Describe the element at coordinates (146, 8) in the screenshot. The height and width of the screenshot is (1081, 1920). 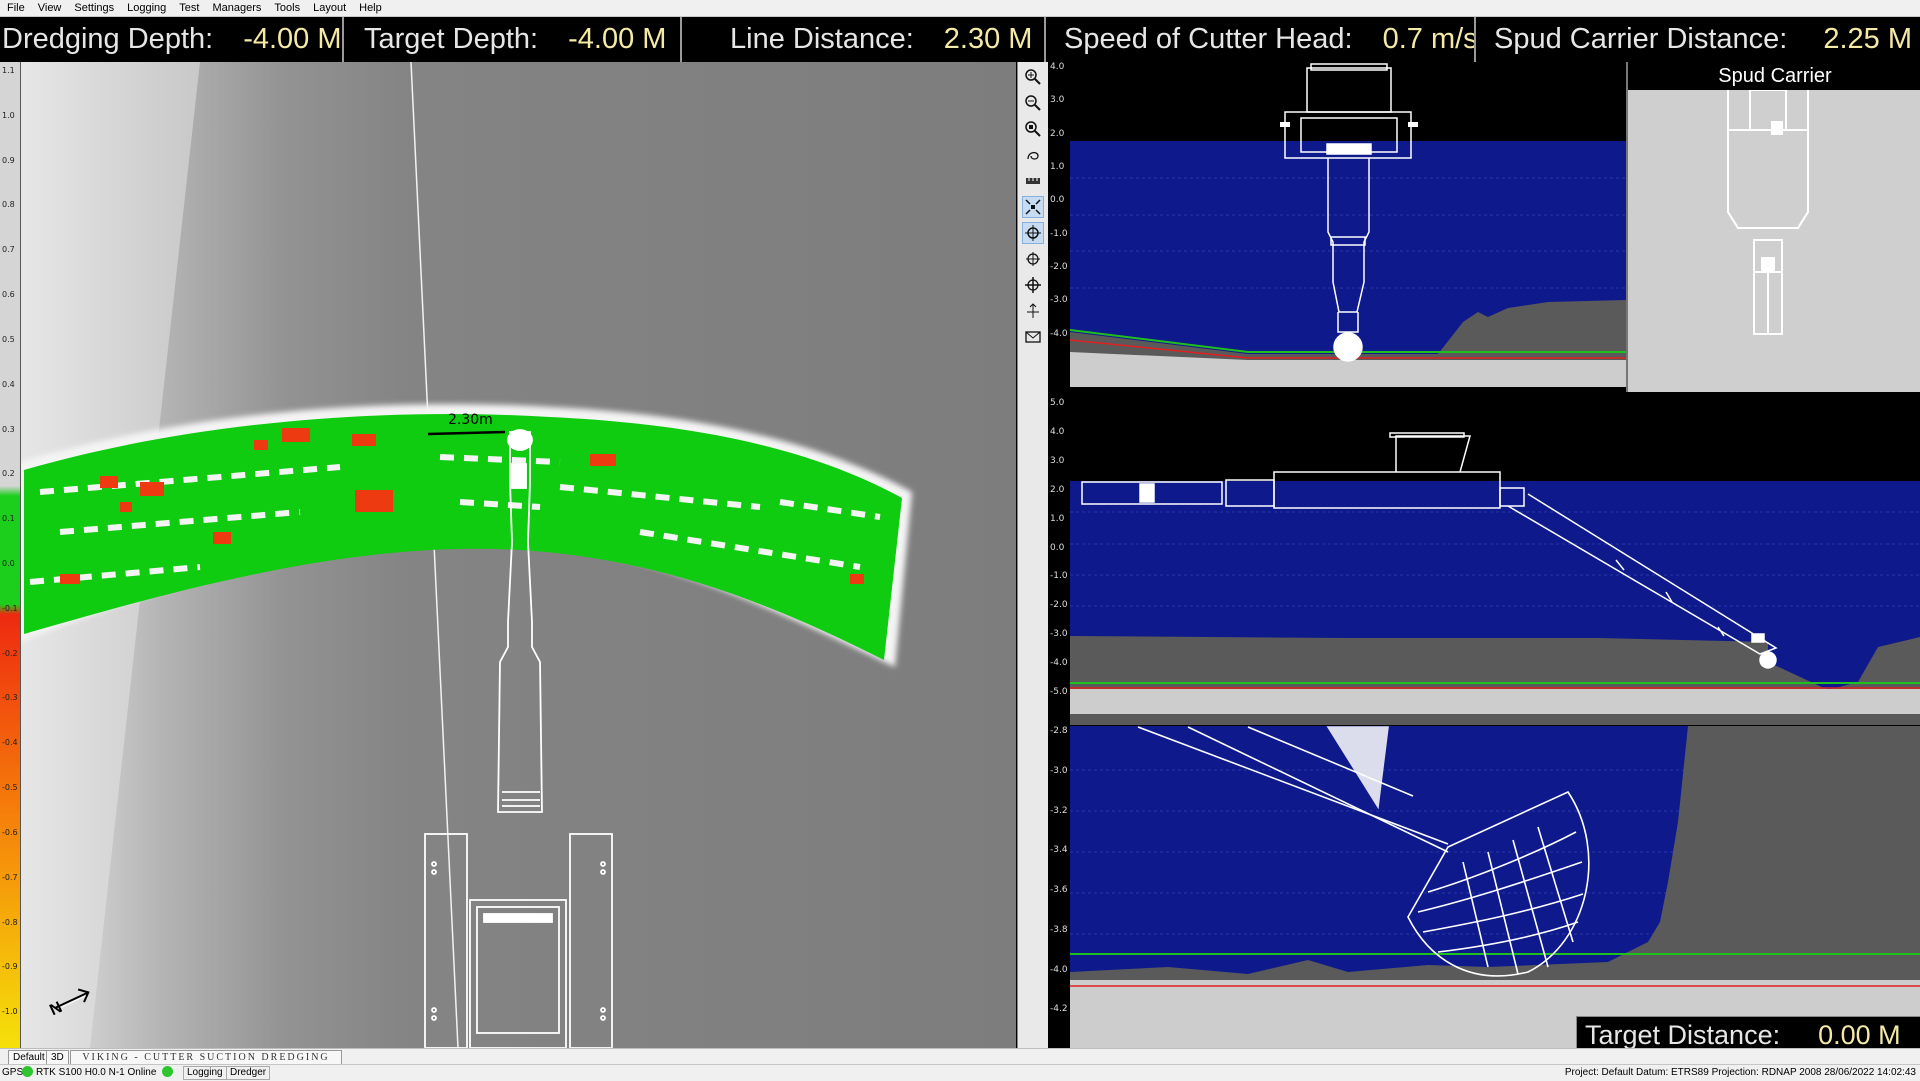
I see `menu-logging: Logging` at that location.